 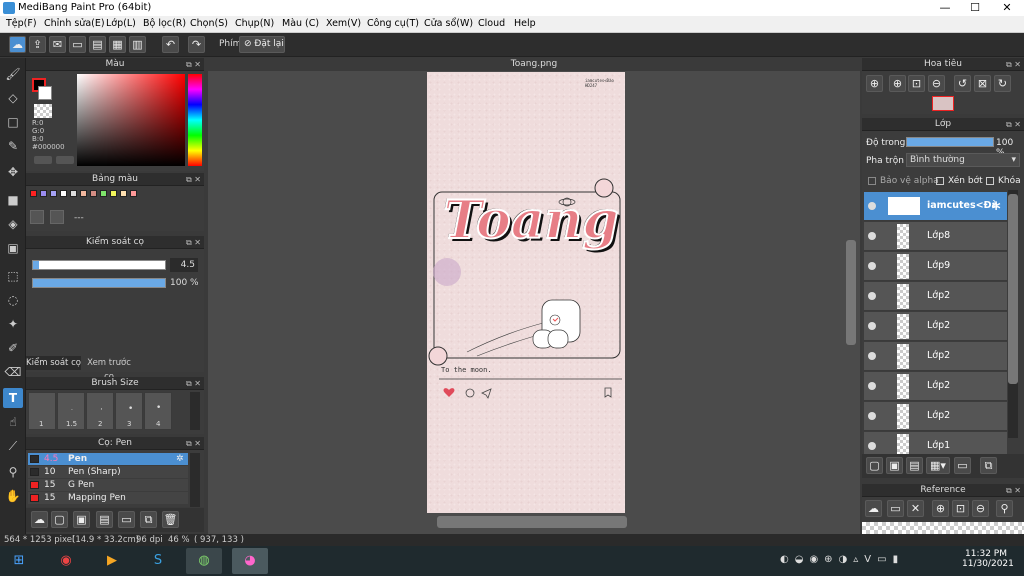 I want to click on skype-icon: S, so click(x=158, y=561).